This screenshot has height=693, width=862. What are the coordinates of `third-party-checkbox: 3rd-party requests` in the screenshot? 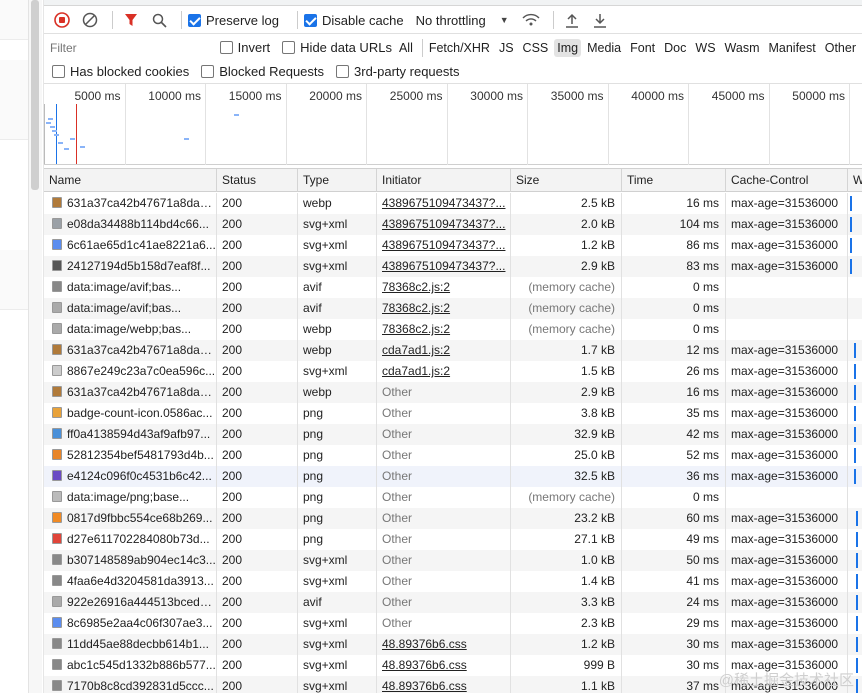 It's located at (398, 71).